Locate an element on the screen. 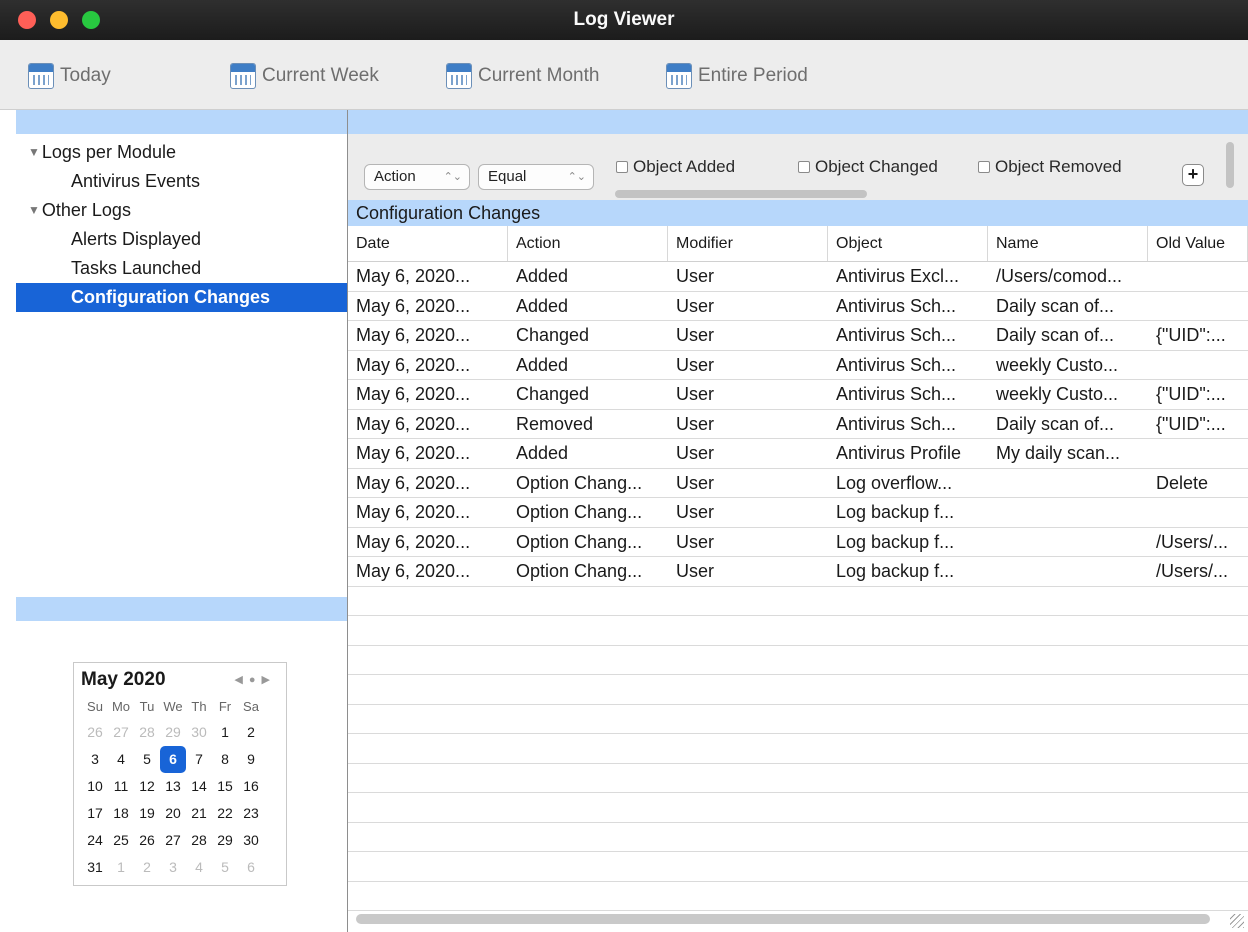 The image size is (1248, 932). calendar-day: 14 is located at coordinates (199, 786).